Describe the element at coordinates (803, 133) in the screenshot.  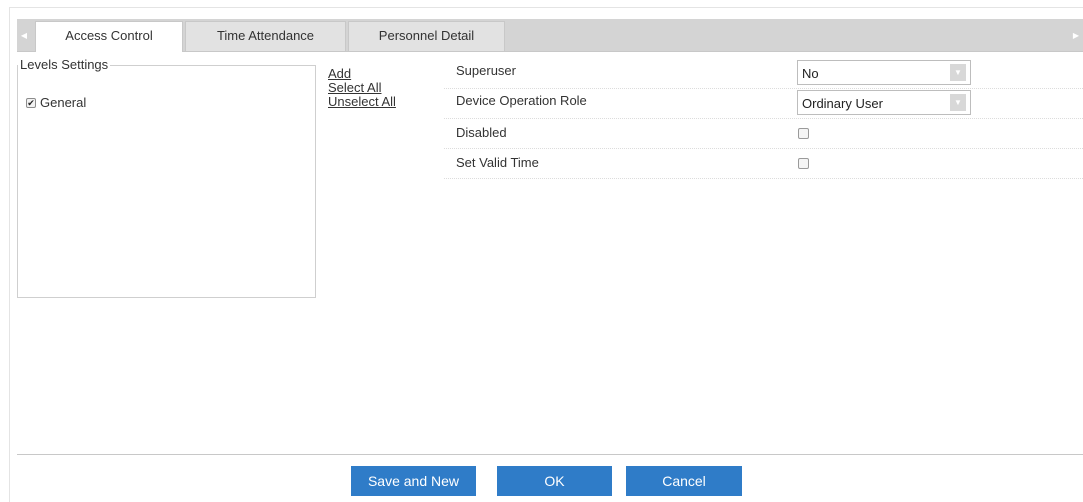
I see `disabled-checkbox` at that location.